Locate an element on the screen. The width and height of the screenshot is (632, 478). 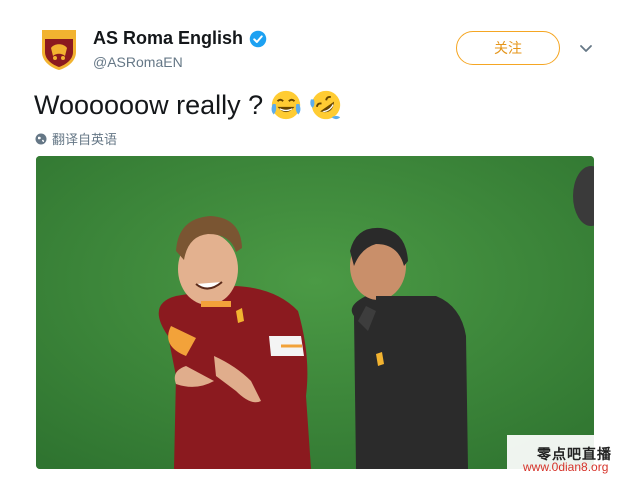
rolling-on-the-floor-laughing-icon is located at coordinates (325, 105).